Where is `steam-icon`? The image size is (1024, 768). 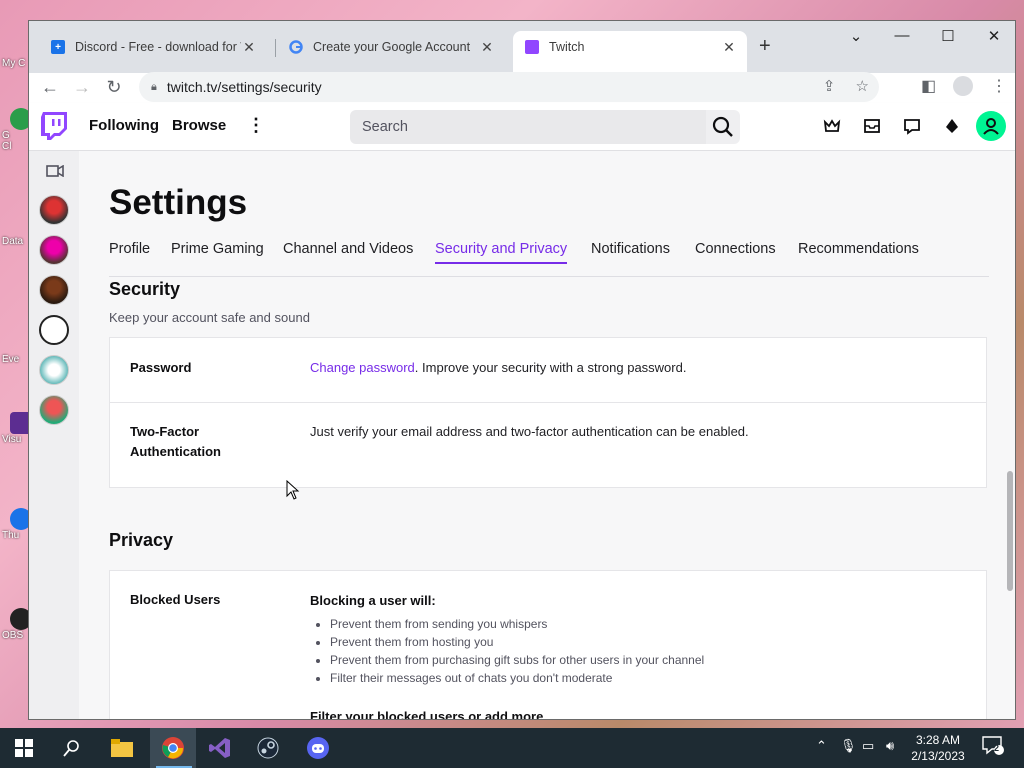
steam-icon is located at coordinates (268, 748).